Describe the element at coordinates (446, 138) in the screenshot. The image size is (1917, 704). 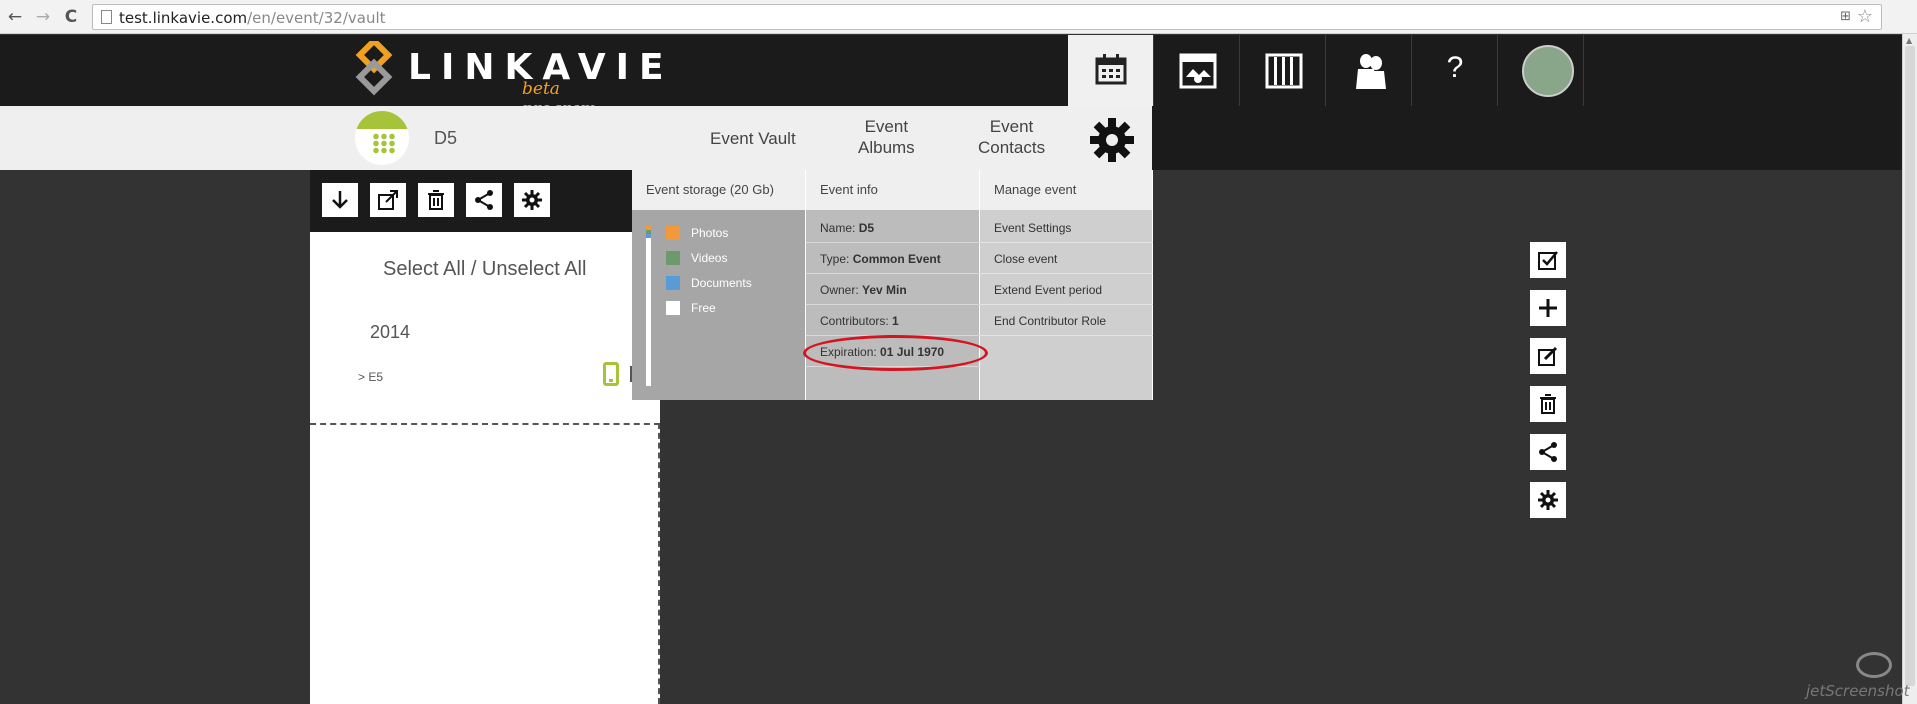
I see `event-name: D5` at that location.